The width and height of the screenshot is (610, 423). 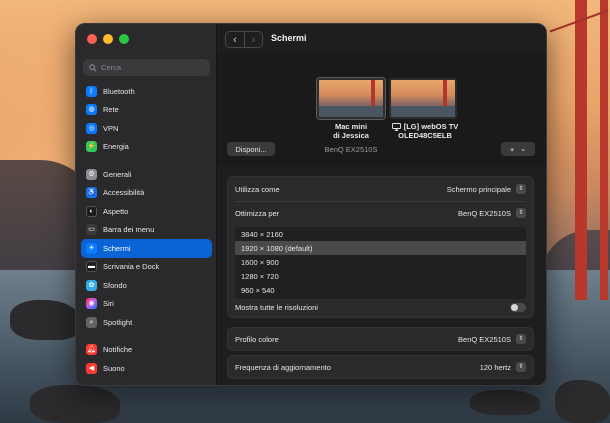 What do you see at coordinates (146, 248) in the screenshot?
I see `sidebar-item-schermi: ☀ Schermi` at bounding box center [146, 248].